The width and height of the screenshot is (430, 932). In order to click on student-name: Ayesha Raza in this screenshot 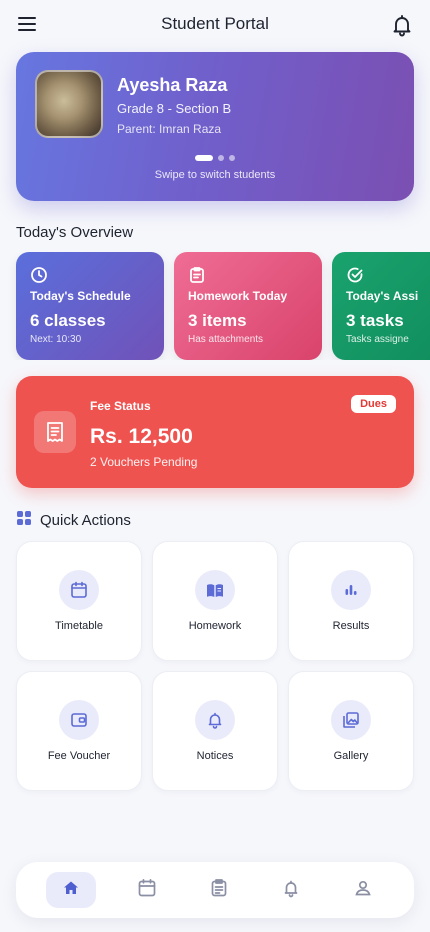, I will do `click(172, 85)`.